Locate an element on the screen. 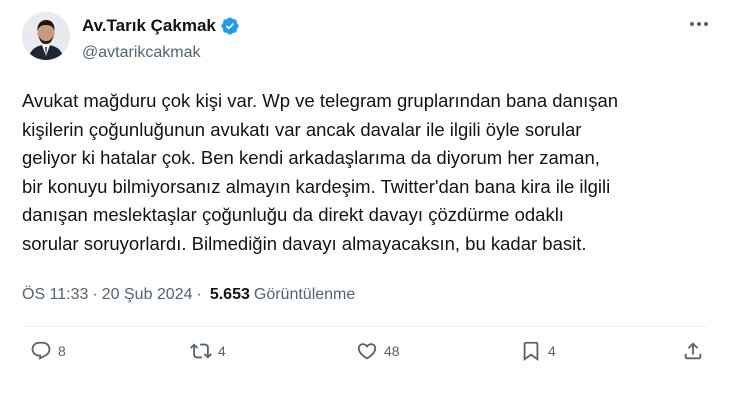 The image size is (730, 420). action-bar: 8 4 48 4 is located at coordinates (367, 358).